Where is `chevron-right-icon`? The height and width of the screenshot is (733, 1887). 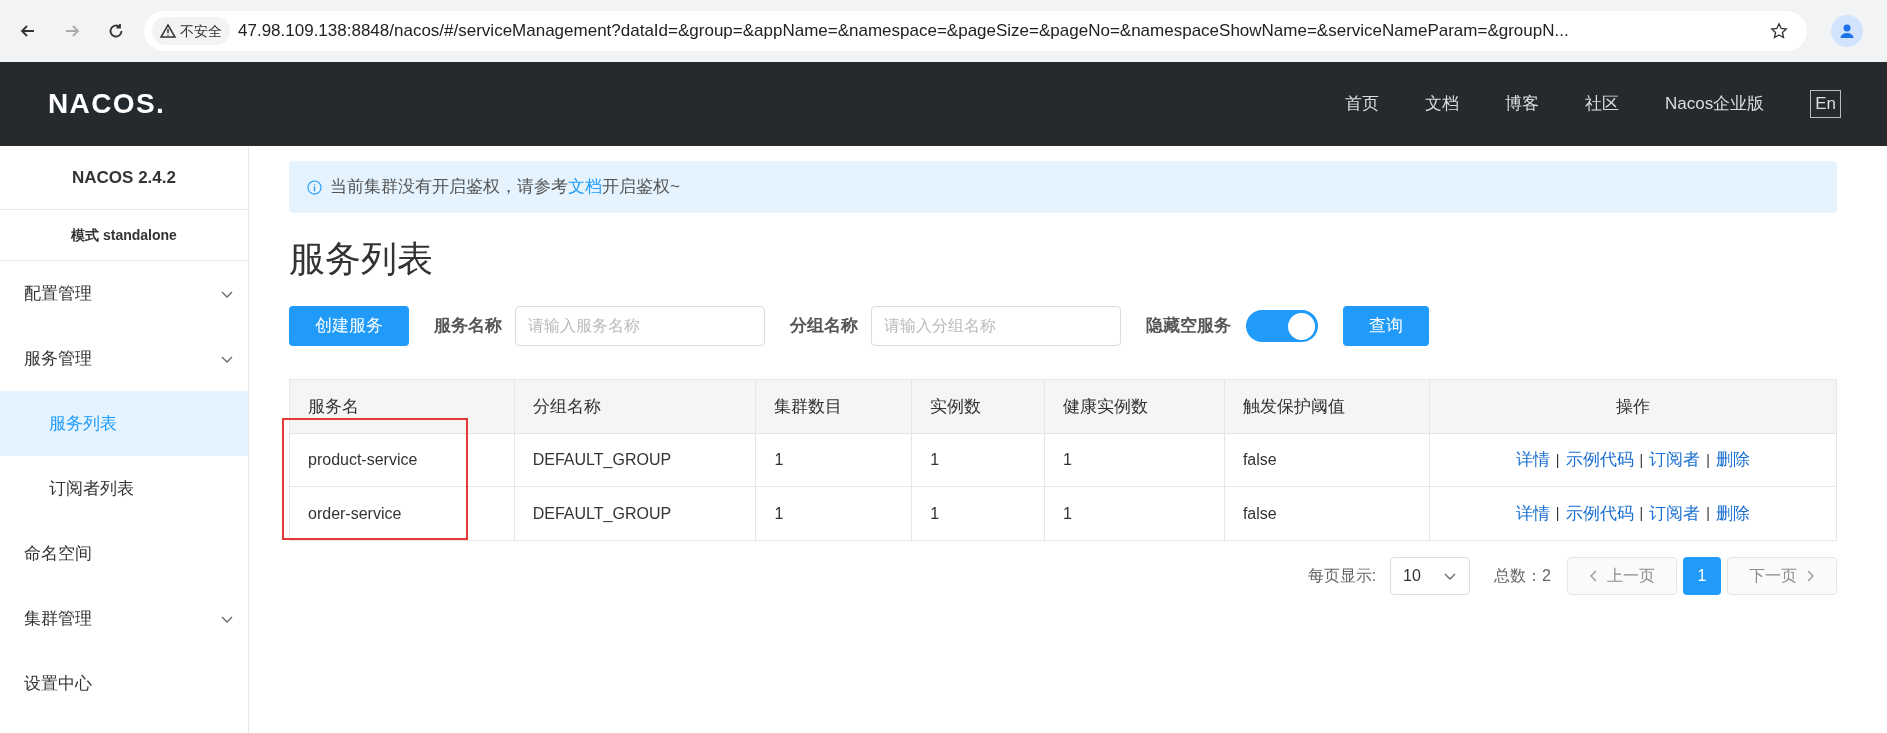
chevron-right-icon is located at coordinates (1810, 576).